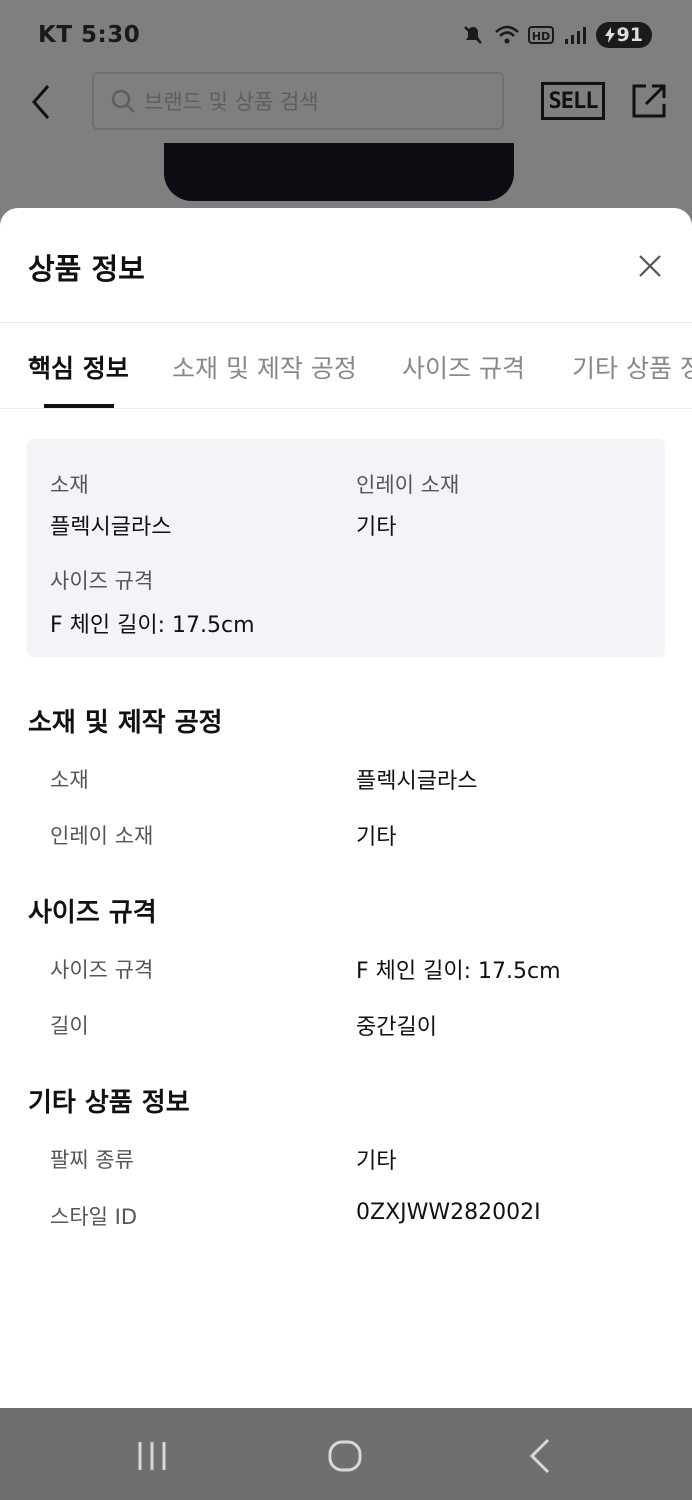 The height and width of the screenshot is (1500, 692). I want to click on close-button, so click(650, 266).